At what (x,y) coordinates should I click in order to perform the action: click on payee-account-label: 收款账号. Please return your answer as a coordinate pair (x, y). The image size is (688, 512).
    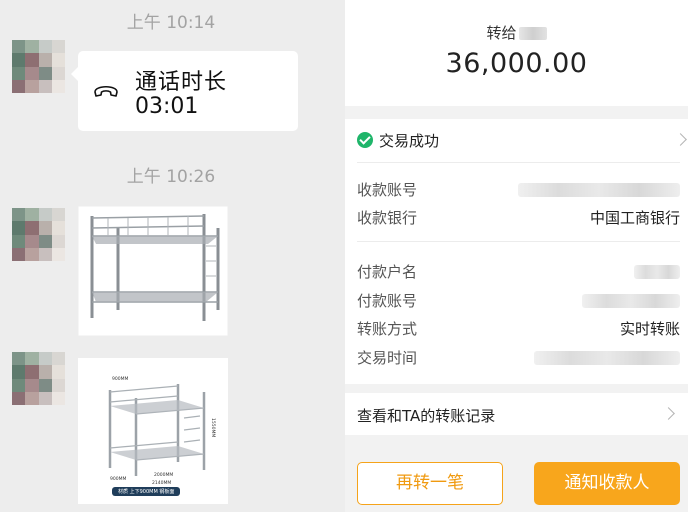
    Looking at the image, I should click on (387, 190).